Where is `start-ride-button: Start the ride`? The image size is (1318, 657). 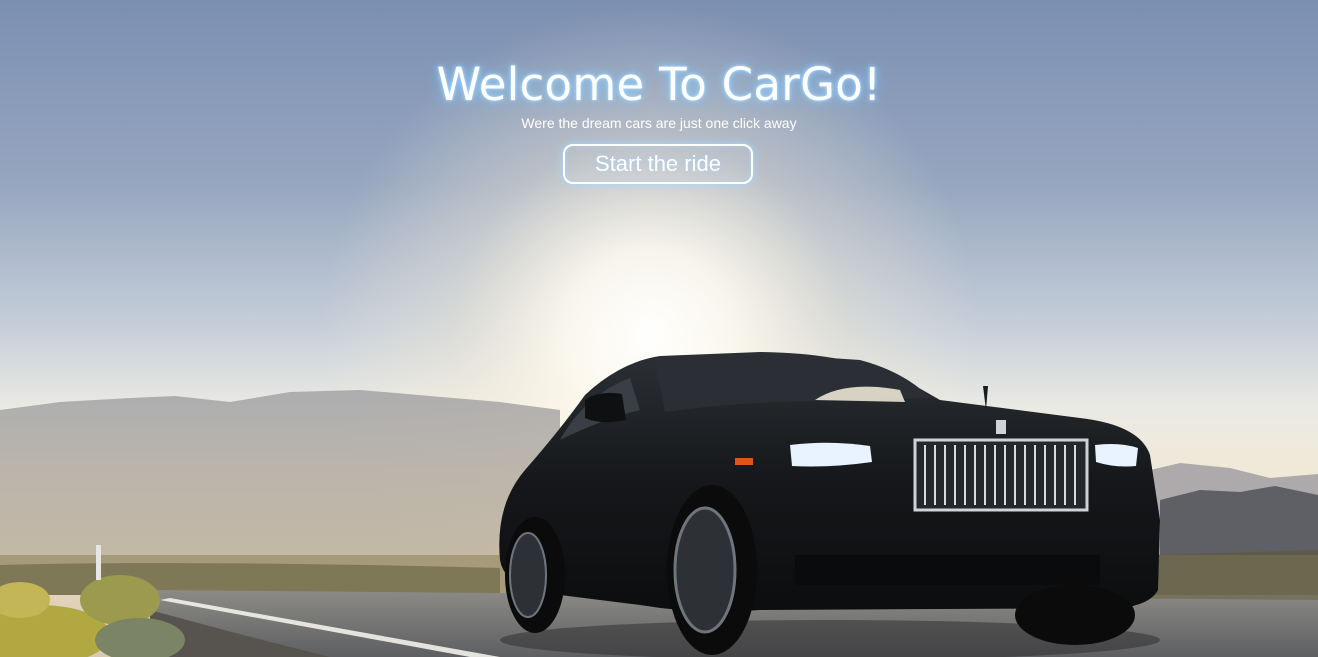 start-ride-button: Start the ride is located at coordinates (658, 164).